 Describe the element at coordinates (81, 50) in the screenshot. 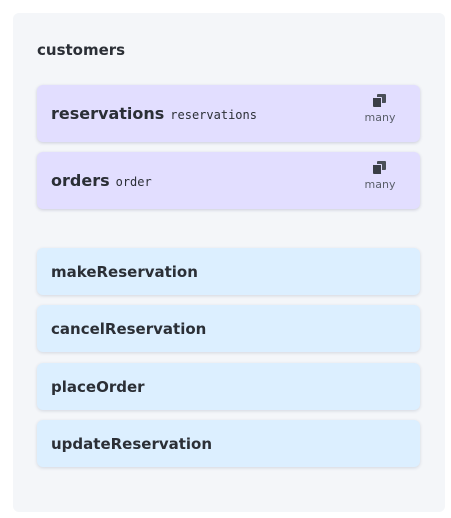

I see `entity-title: customers` at that location.